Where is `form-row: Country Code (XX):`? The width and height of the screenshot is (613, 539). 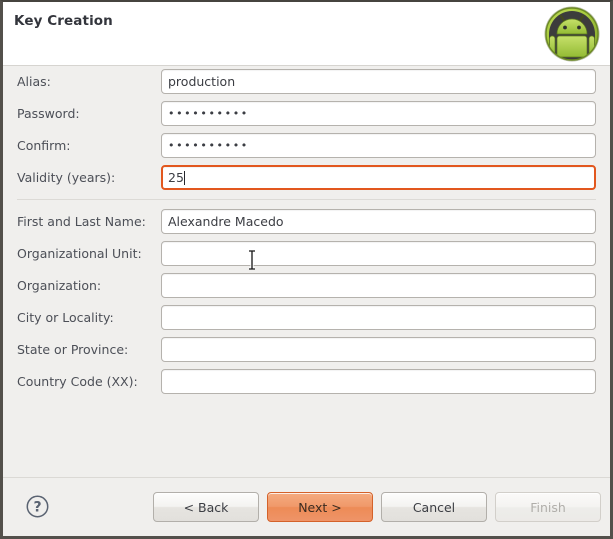
form-row: Country Code (XX): is located at coordinates (306, 382).